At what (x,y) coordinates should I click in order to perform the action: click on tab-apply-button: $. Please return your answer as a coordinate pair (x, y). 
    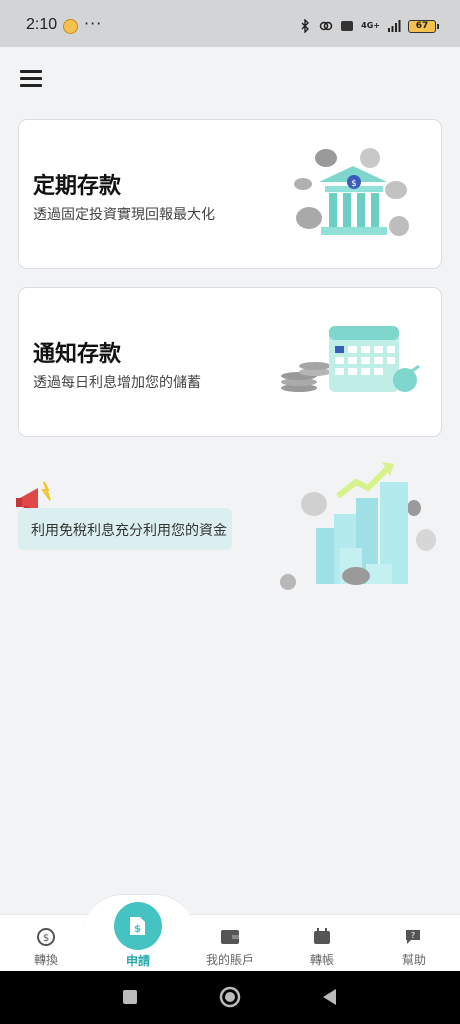
    Looking at the image, I should click on (138, 926).